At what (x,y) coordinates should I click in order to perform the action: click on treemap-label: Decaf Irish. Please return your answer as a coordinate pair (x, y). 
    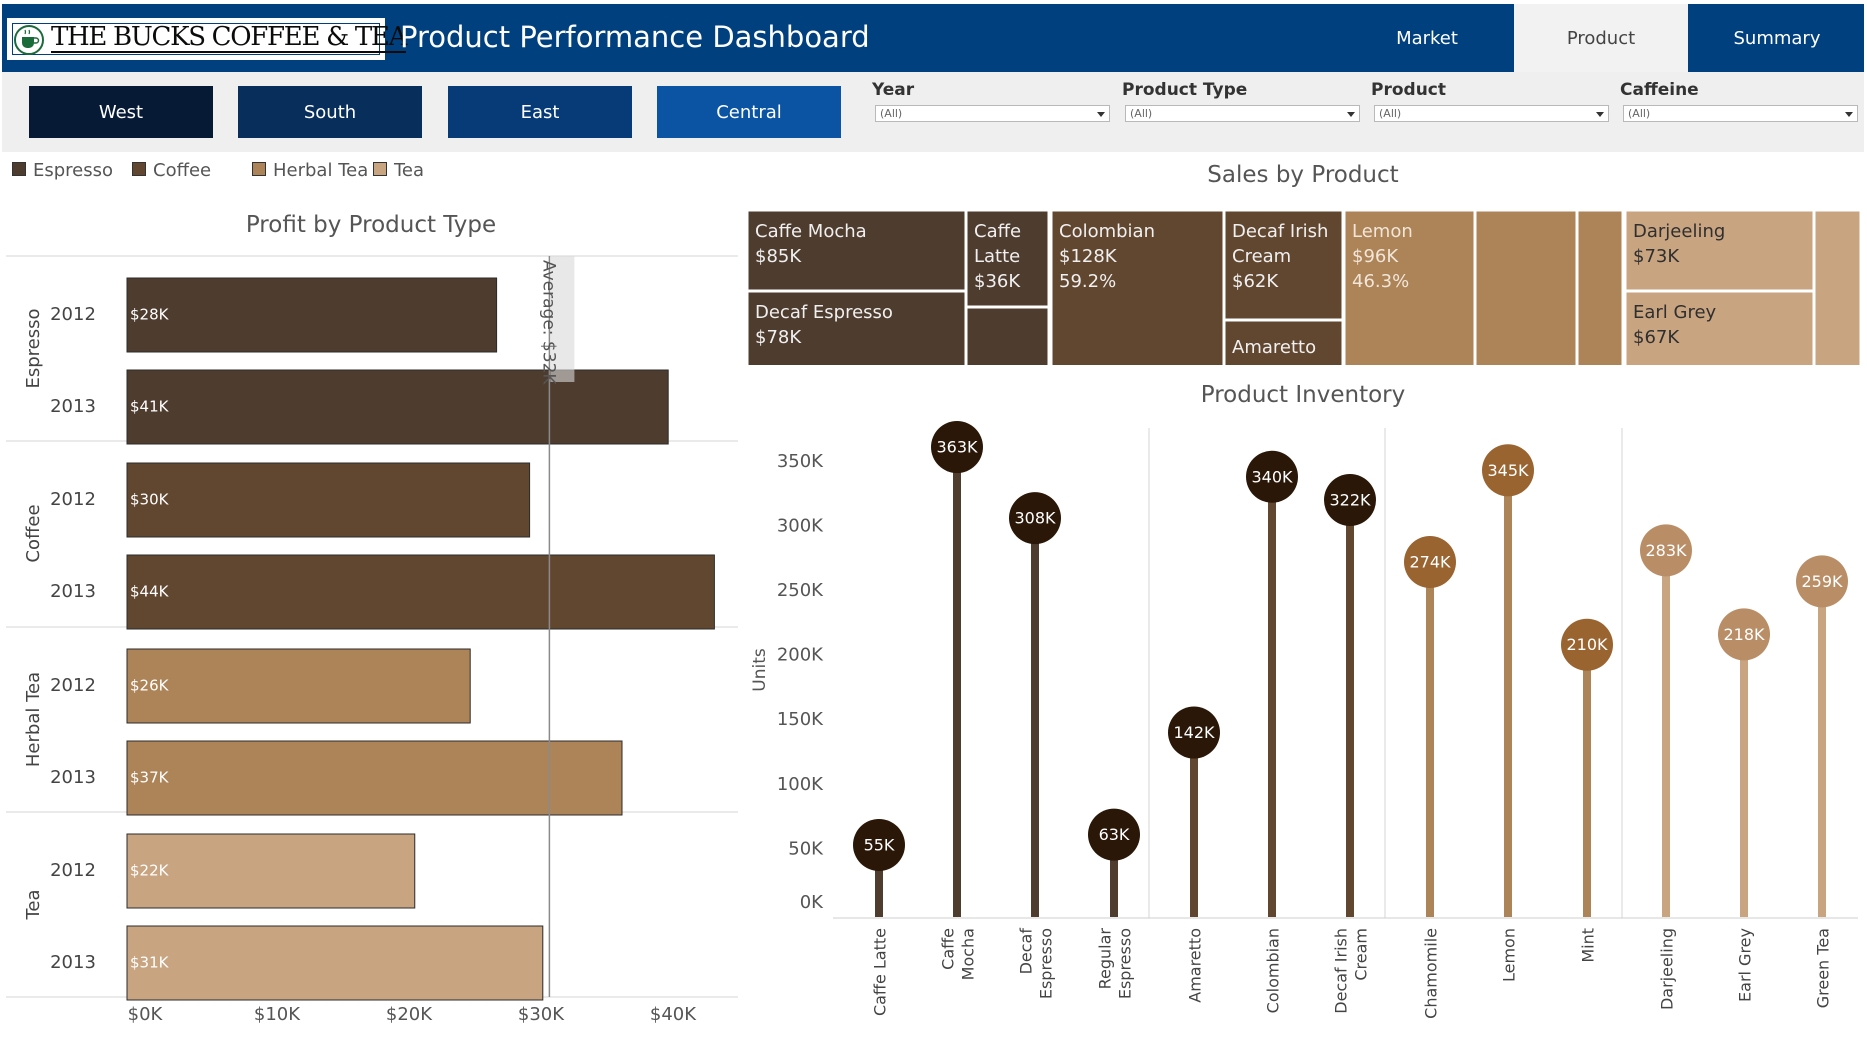
    Looking at the image, I should click on (1280, 231).